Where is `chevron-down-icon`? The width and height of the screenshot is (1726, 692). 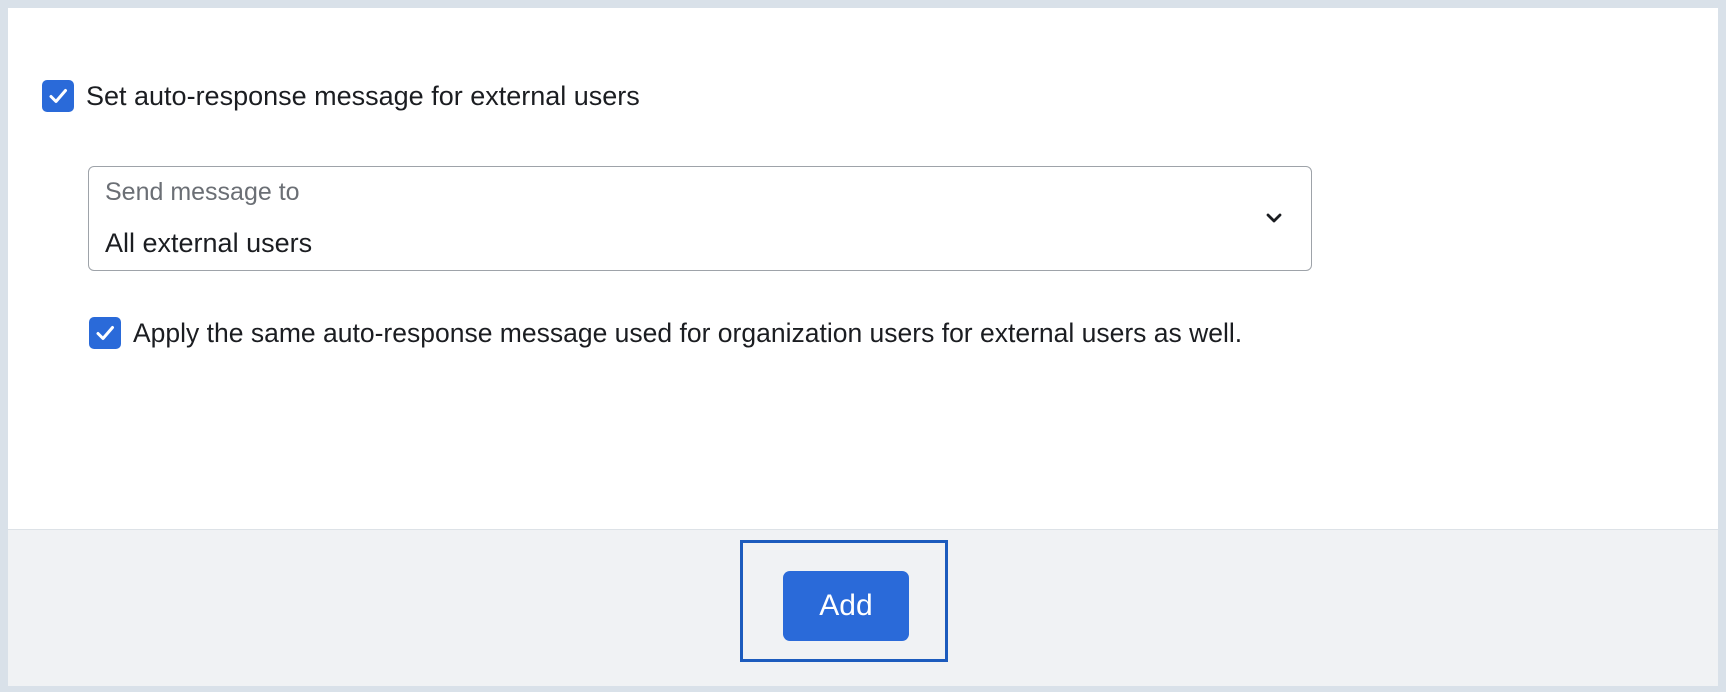 chevron-down-icon is located at coordinates (1274, 218).